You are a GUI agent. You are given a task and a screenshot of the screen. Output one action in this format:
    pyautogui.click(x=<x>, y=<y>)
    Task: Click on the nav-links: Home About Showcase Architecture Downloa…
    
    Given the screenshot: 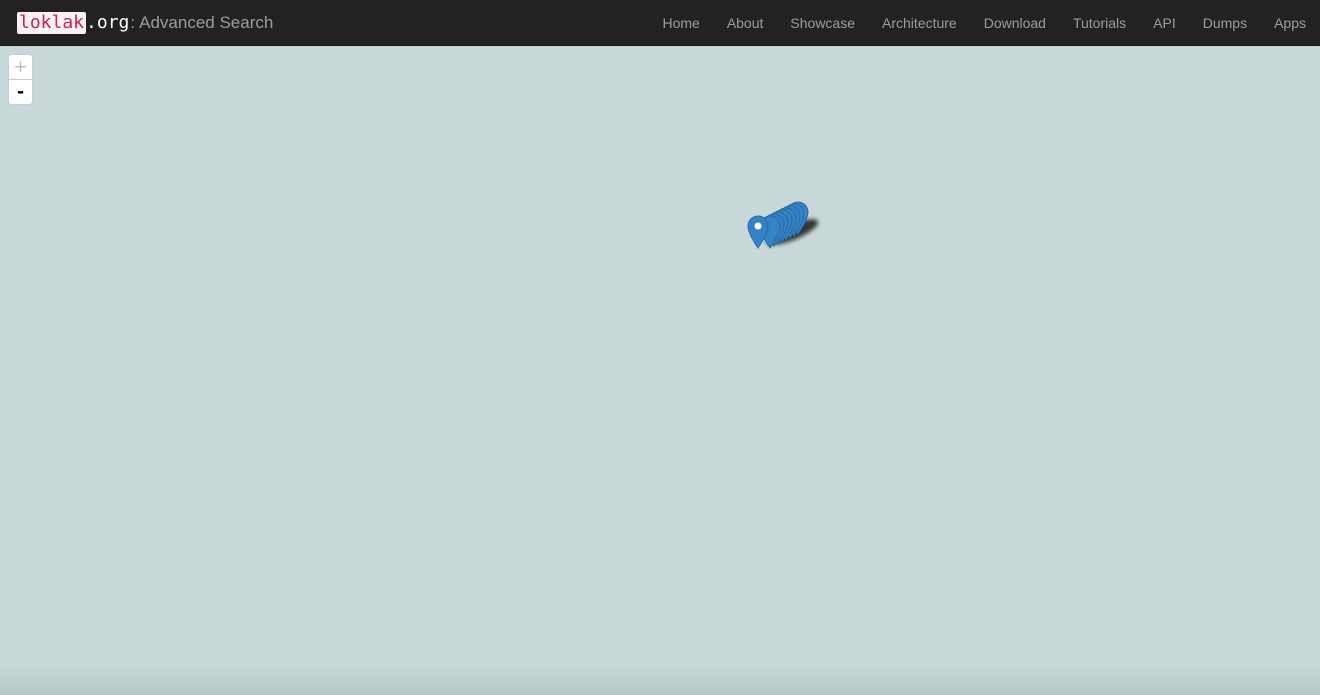 What is the action you would take?
    pyautogui.click(x=984, y=23)
    